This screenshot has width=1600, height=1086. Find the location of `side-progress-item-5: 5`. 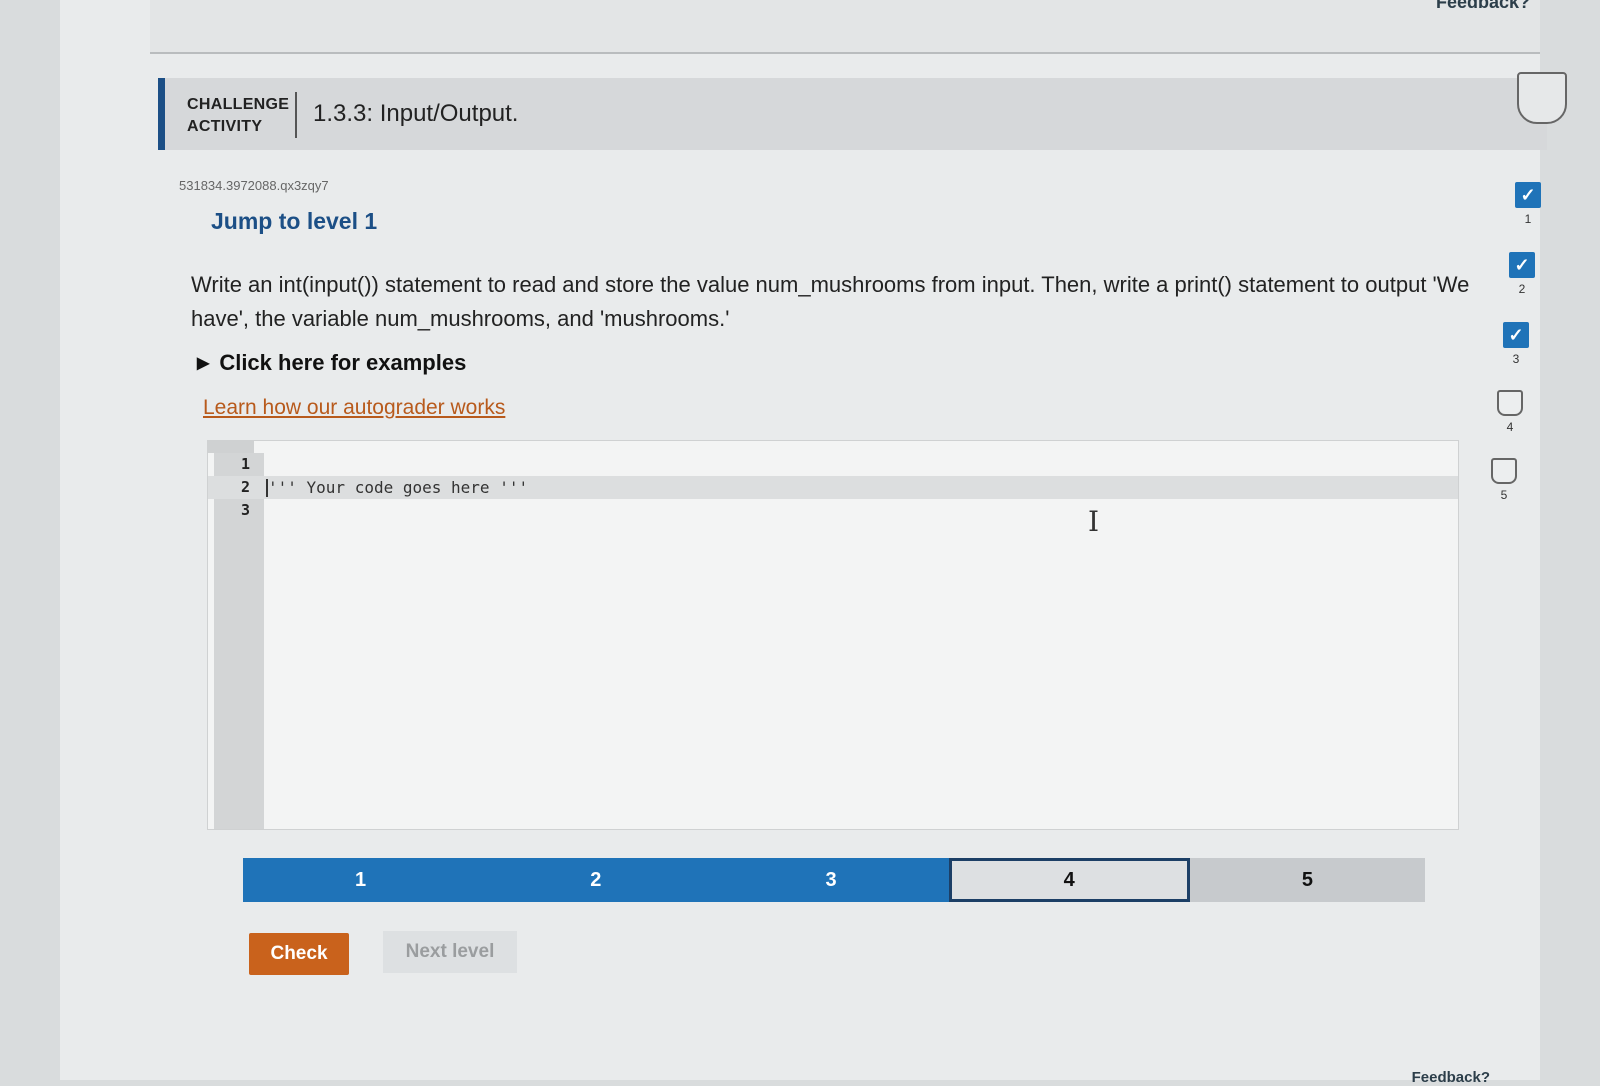

side-progress-item-5: 5 is located at coordinates (1504, 480).